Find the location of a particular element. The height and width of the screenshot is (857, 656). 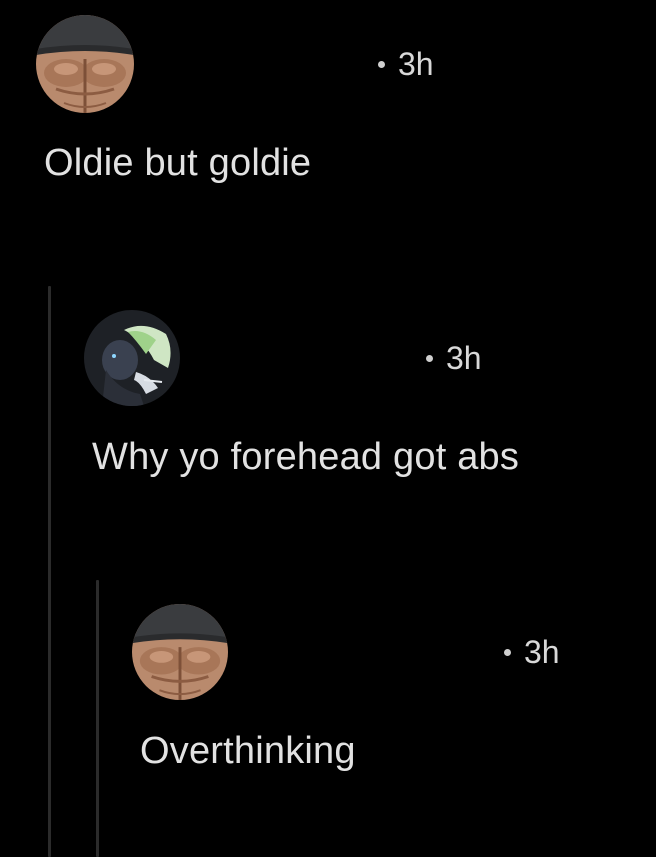

comment-1-meta: 3h is located at coordinates (406, 64).